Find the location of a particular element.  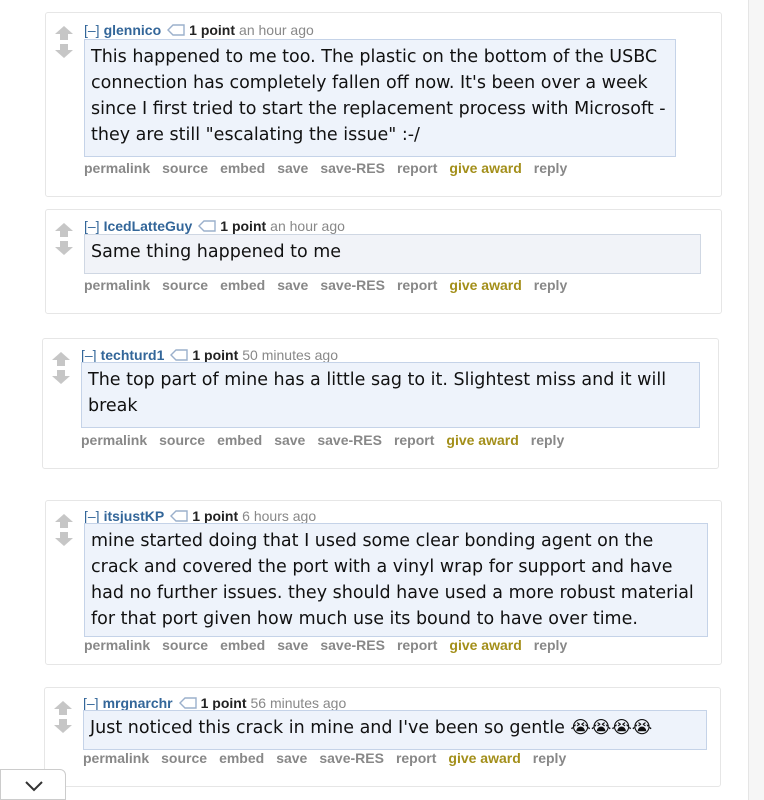

author-link: IcedLatteGuy is located at coordinates (148, 226).